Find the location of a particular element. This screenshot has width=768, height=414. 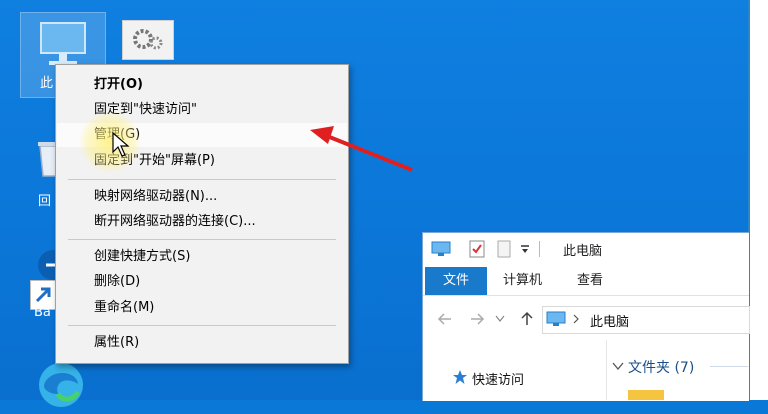

collapse-chevron-icon is located at coordinates (618, 366).